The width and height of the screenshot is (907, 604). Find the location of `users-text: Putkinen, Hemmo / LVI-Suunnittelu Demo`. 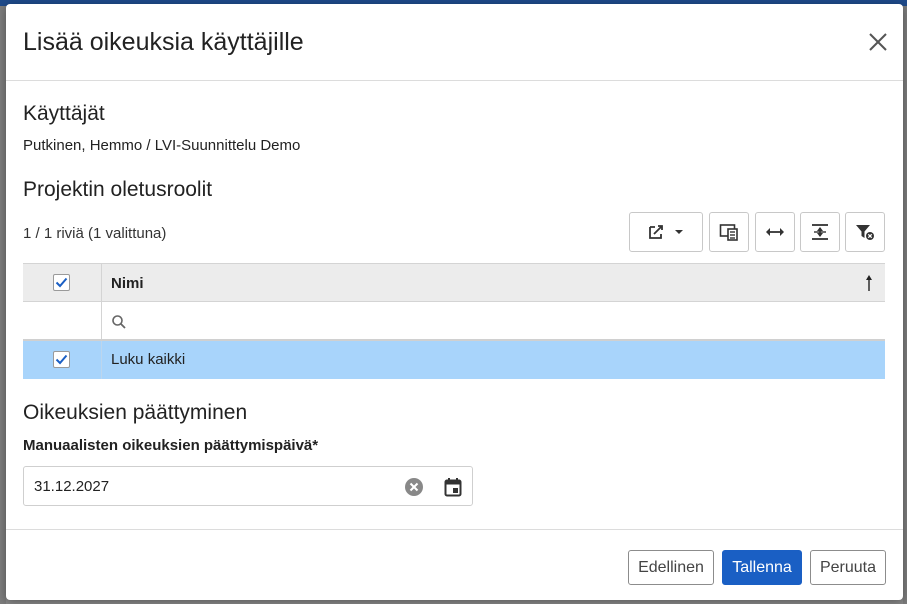

users-text: Putkinen, Hemmo / LVI-Suunnittelu Demo is located at coordinates (162, 145).